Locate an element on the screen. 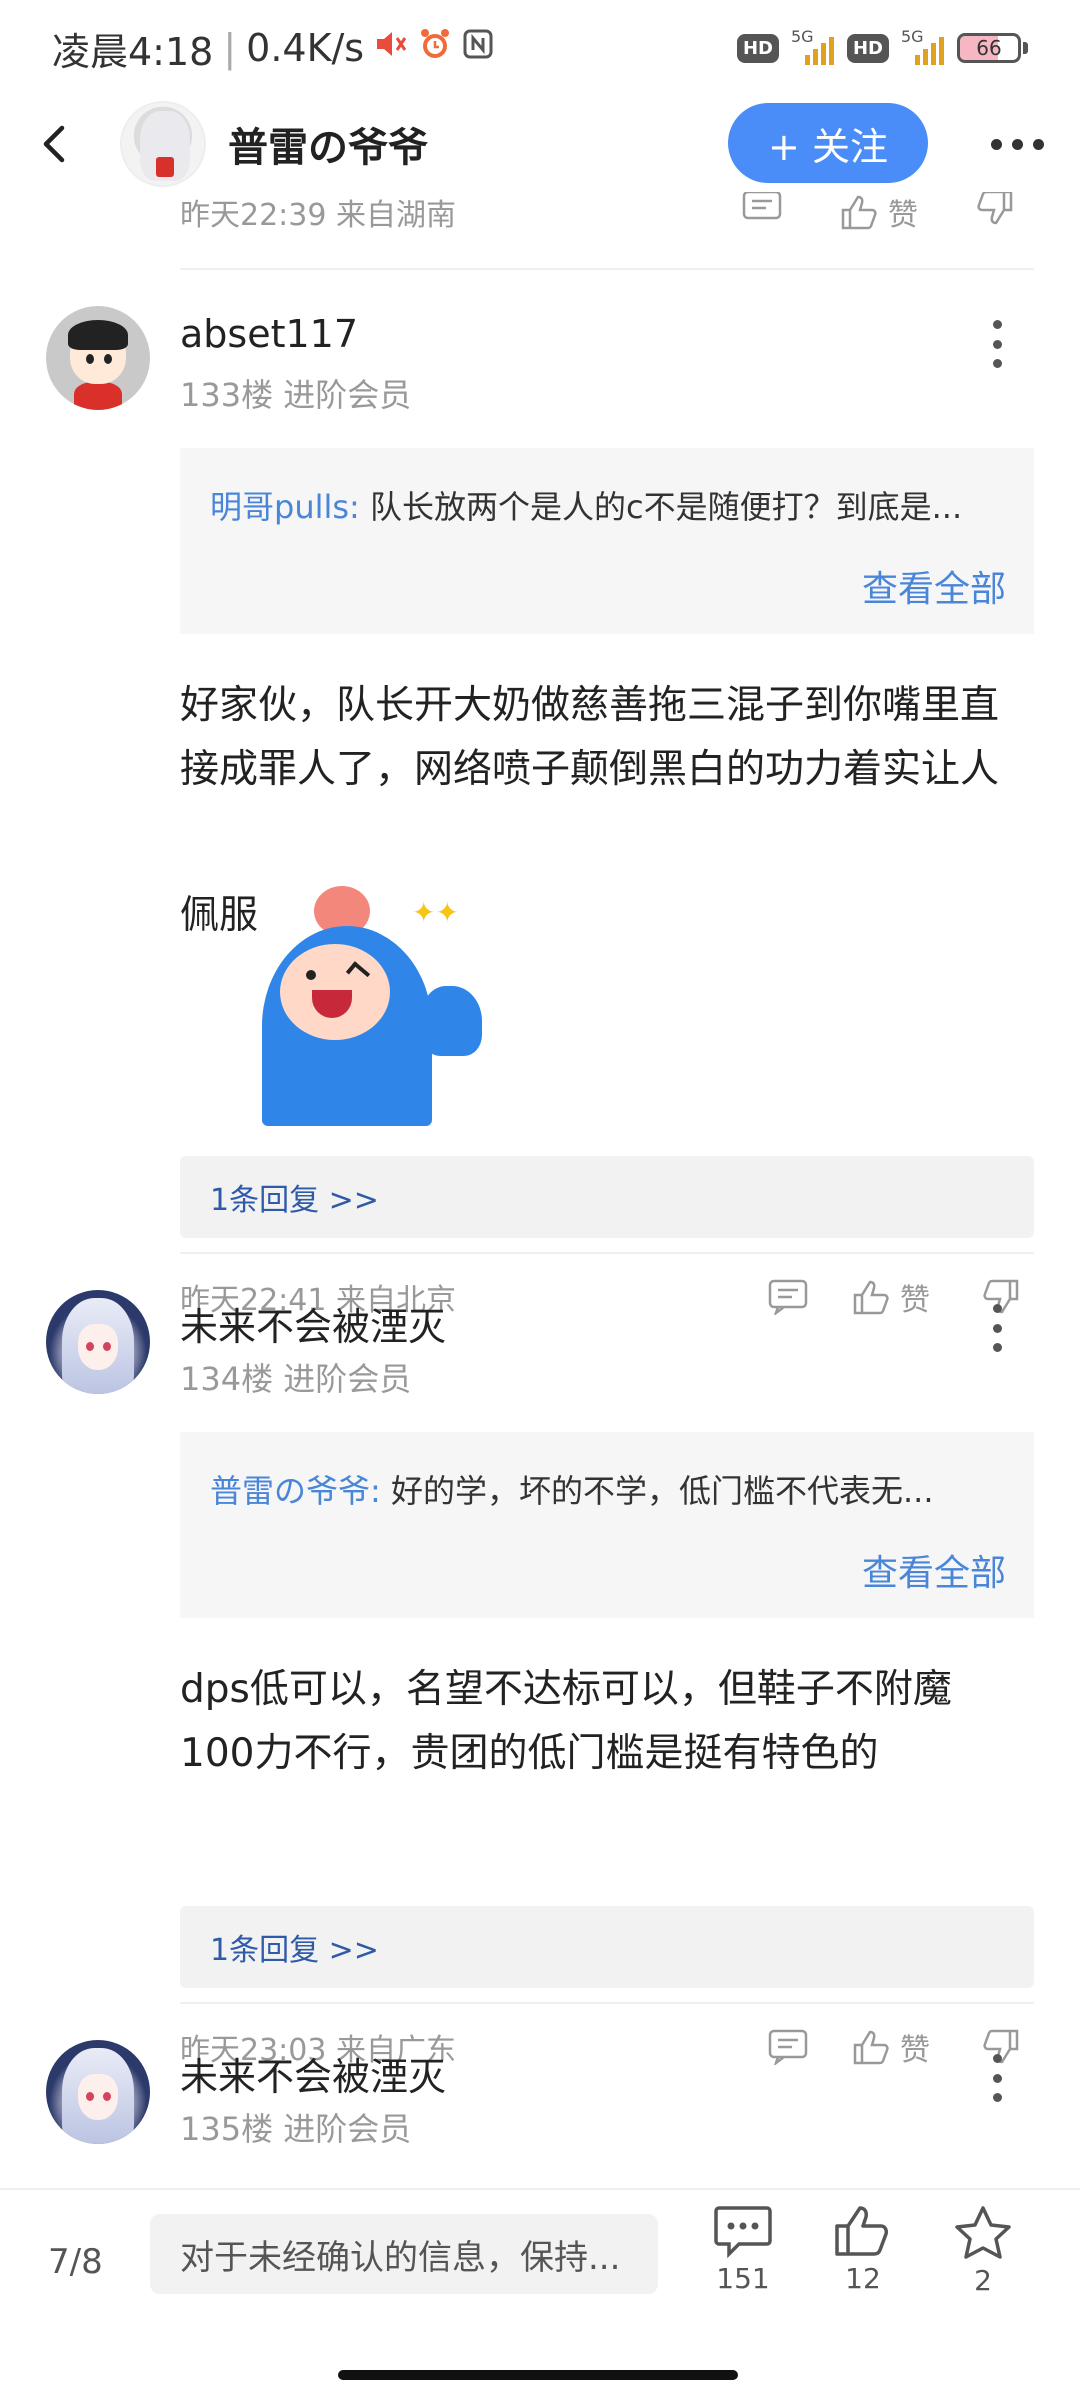 The width and height of the screenshot is (1080, 2400). quoted-comment: 普雷の爷爷: 好的学，坏的不学，低门槛不代表无... 查看全部 is located at coordinates (607, 1525).